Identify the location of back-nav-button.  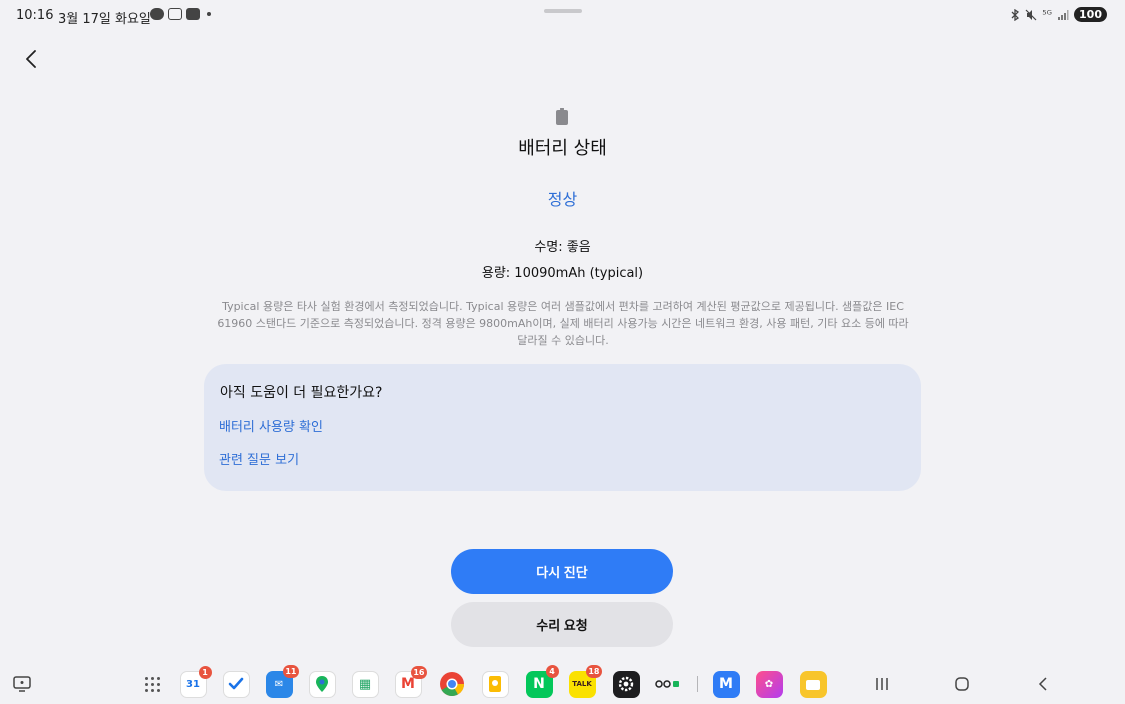
(1043, 684).